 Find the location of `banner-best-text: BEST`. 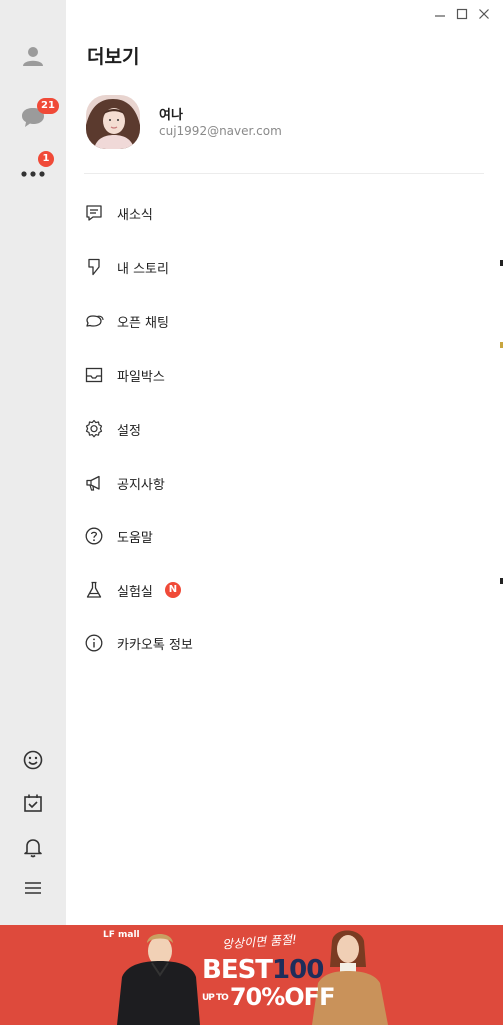

banner-best-text: BEST is located at coordinates (237, 970).